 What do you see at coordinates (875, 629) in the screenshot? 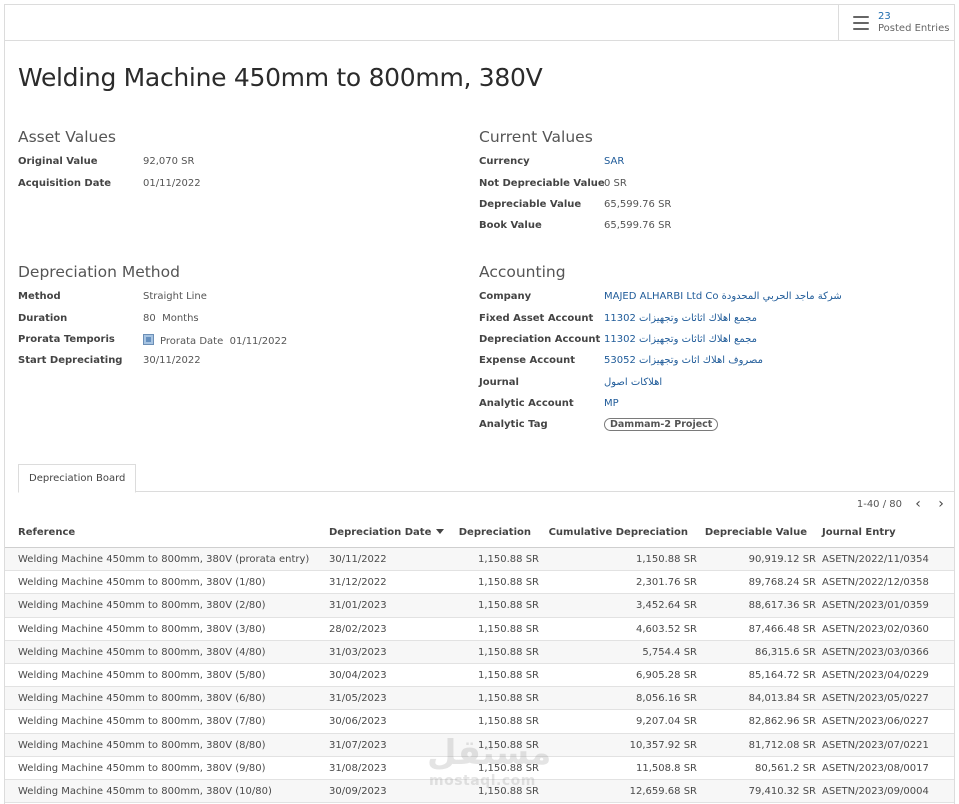
I see `cell-journal-entry: ASETN/2023/02/0360` at bounding box center [875, 629].